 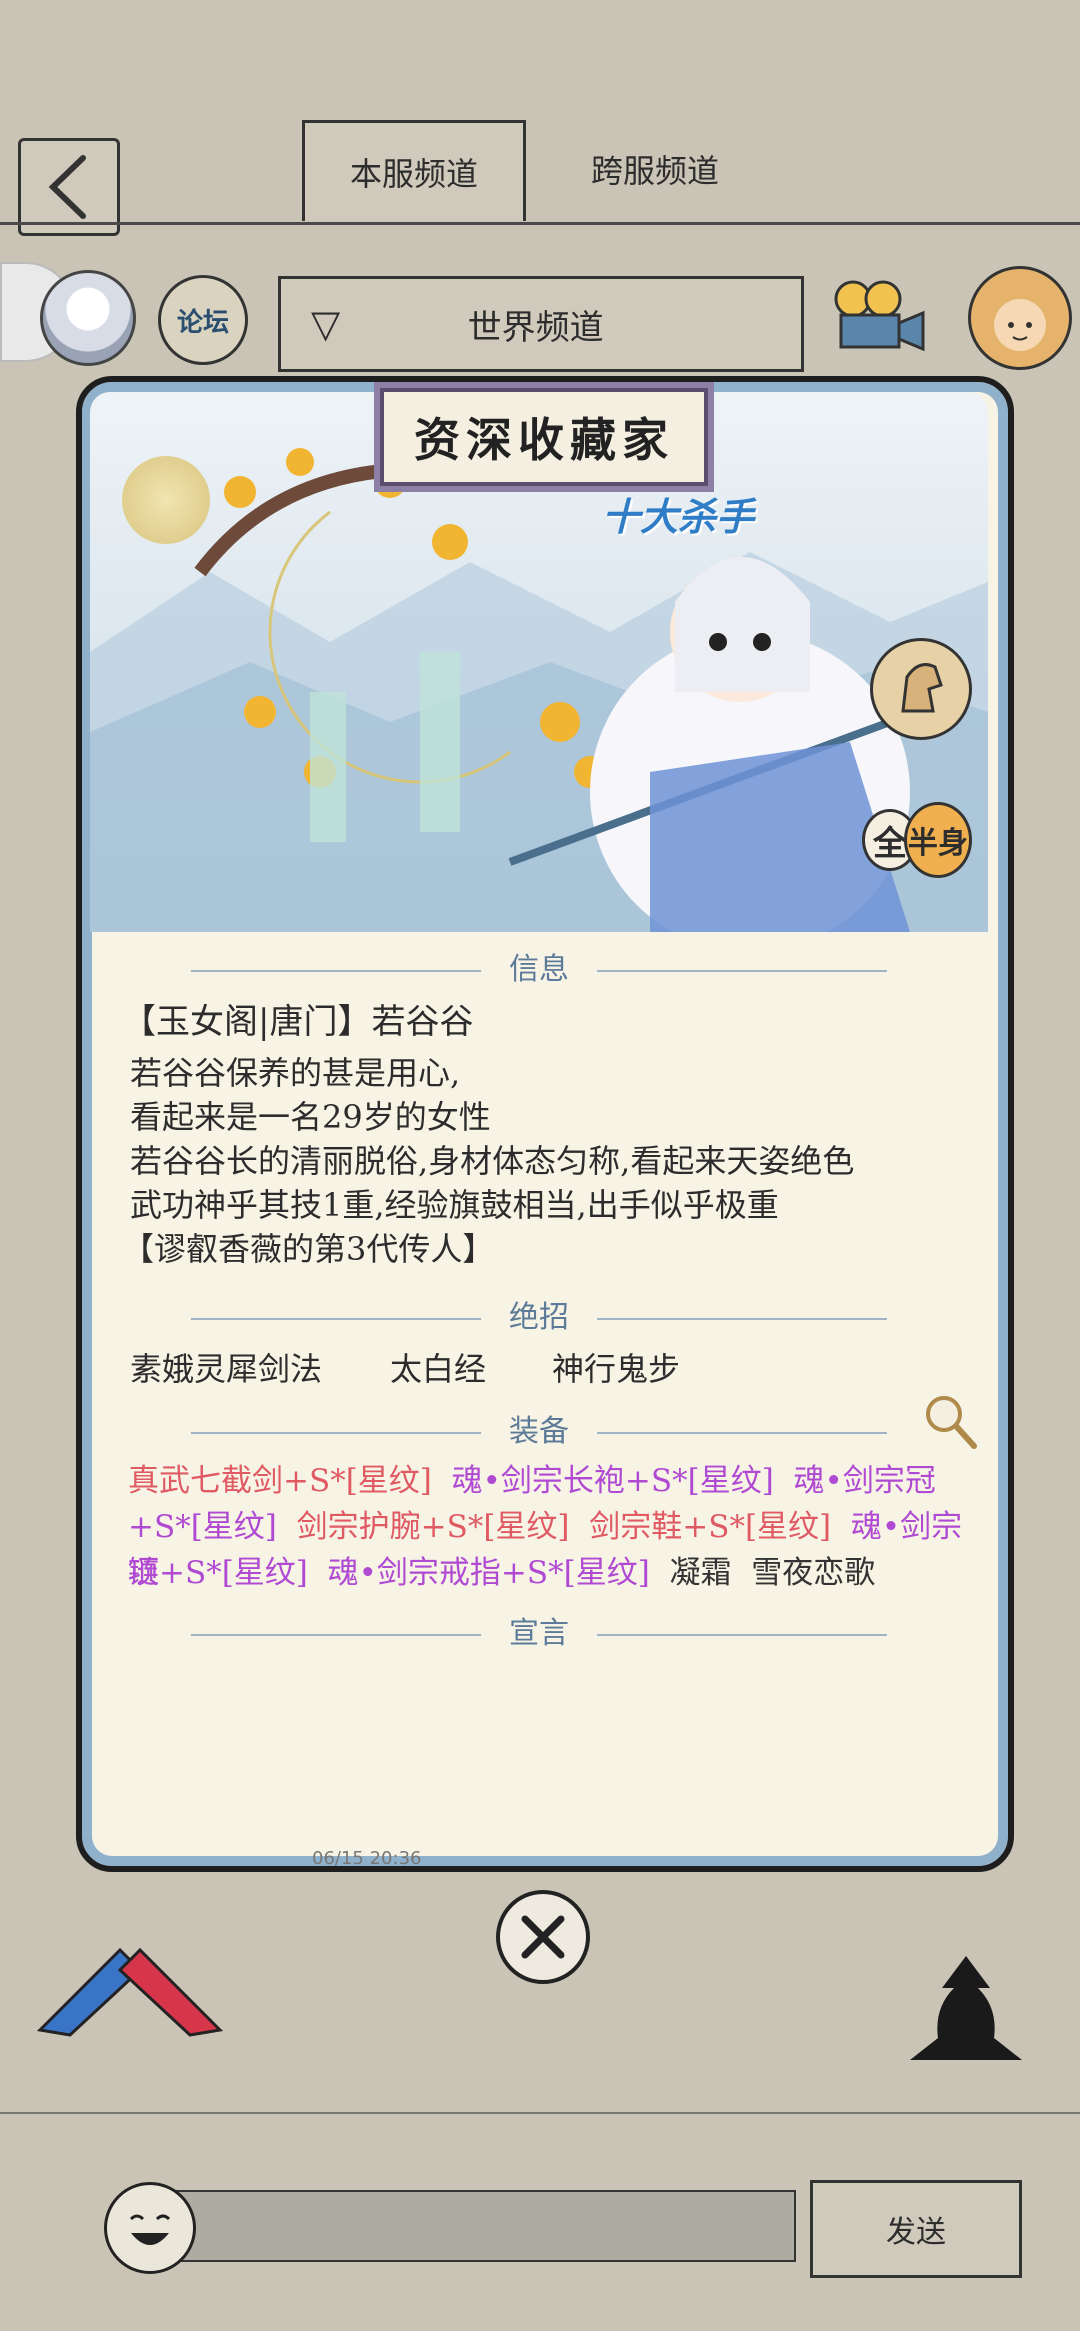 I want to click on chat-divider, so click(x=540, y=2113).